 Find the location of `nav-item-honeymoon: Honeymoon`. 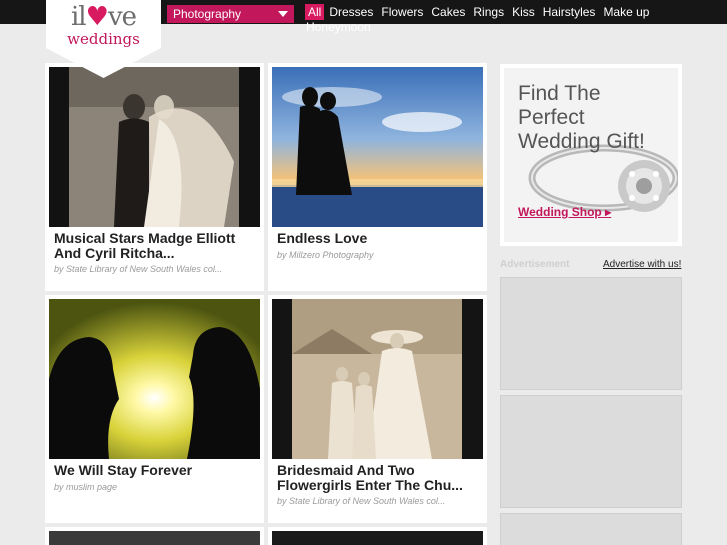

nav-item-honeymoon: Honeymoon is located at coordinates (338, 27).